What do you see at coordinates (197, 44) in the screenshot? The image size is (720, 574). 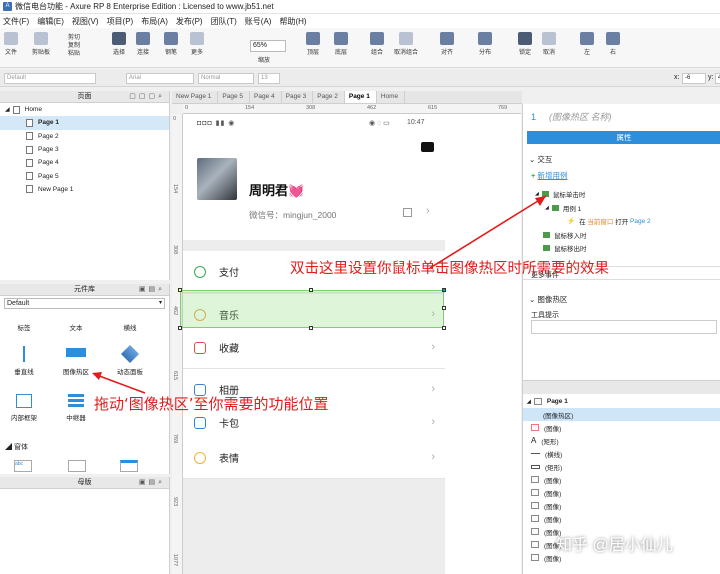 I see `more-button: 更多` at bounding box center [197, 44].